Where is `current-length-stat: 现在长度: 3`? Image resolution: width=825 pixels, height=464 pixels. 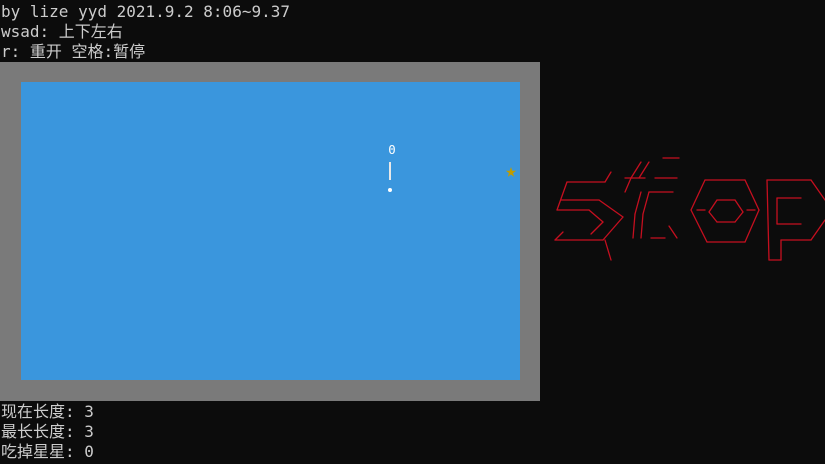 current-length-stat: 现在长度: 3 is located at coordinates (47, 411).